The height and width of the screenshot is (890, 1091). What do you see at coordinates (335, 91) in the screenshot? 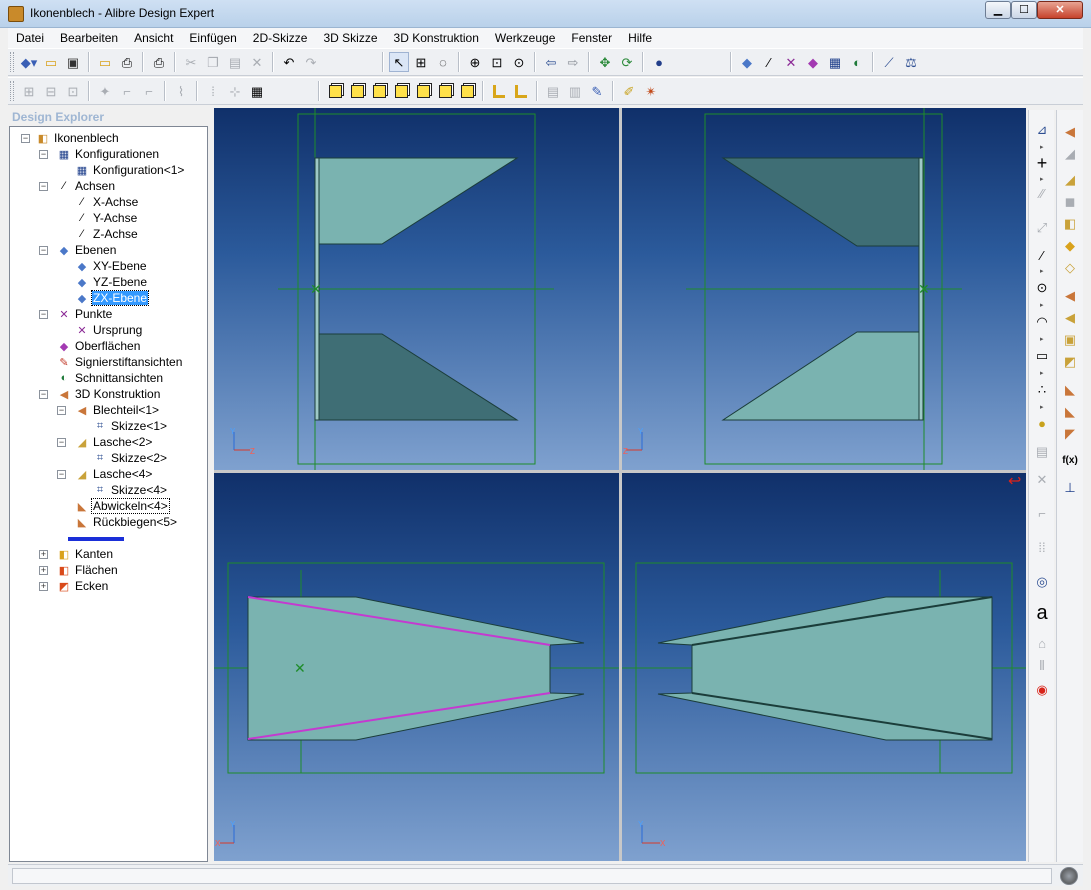
I see `view-front-icon` at bounding box center [335, 91].